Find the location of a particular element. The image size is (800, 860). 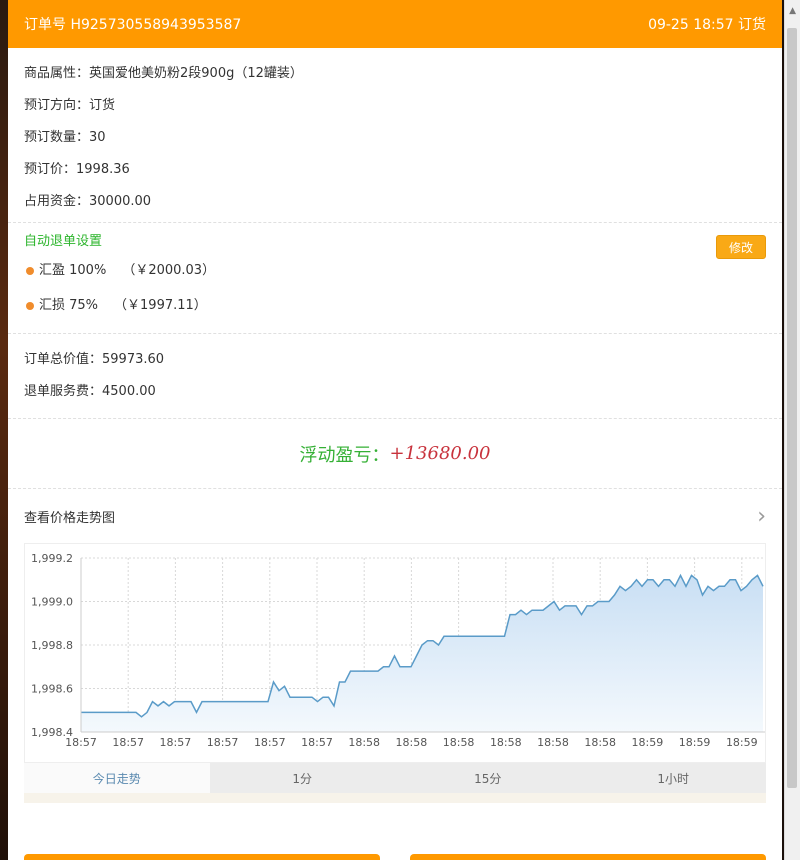

stop-loss-row: 汇损 75% （￥1997.11） is located at coordinates (395, 305).